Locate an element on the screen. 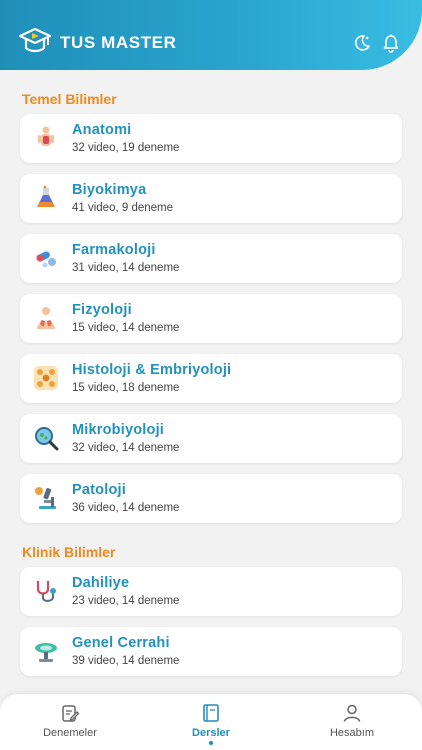 This screenshot has width=422, height=750. course-name: Dahiliye is located at coordinates (101, 583).